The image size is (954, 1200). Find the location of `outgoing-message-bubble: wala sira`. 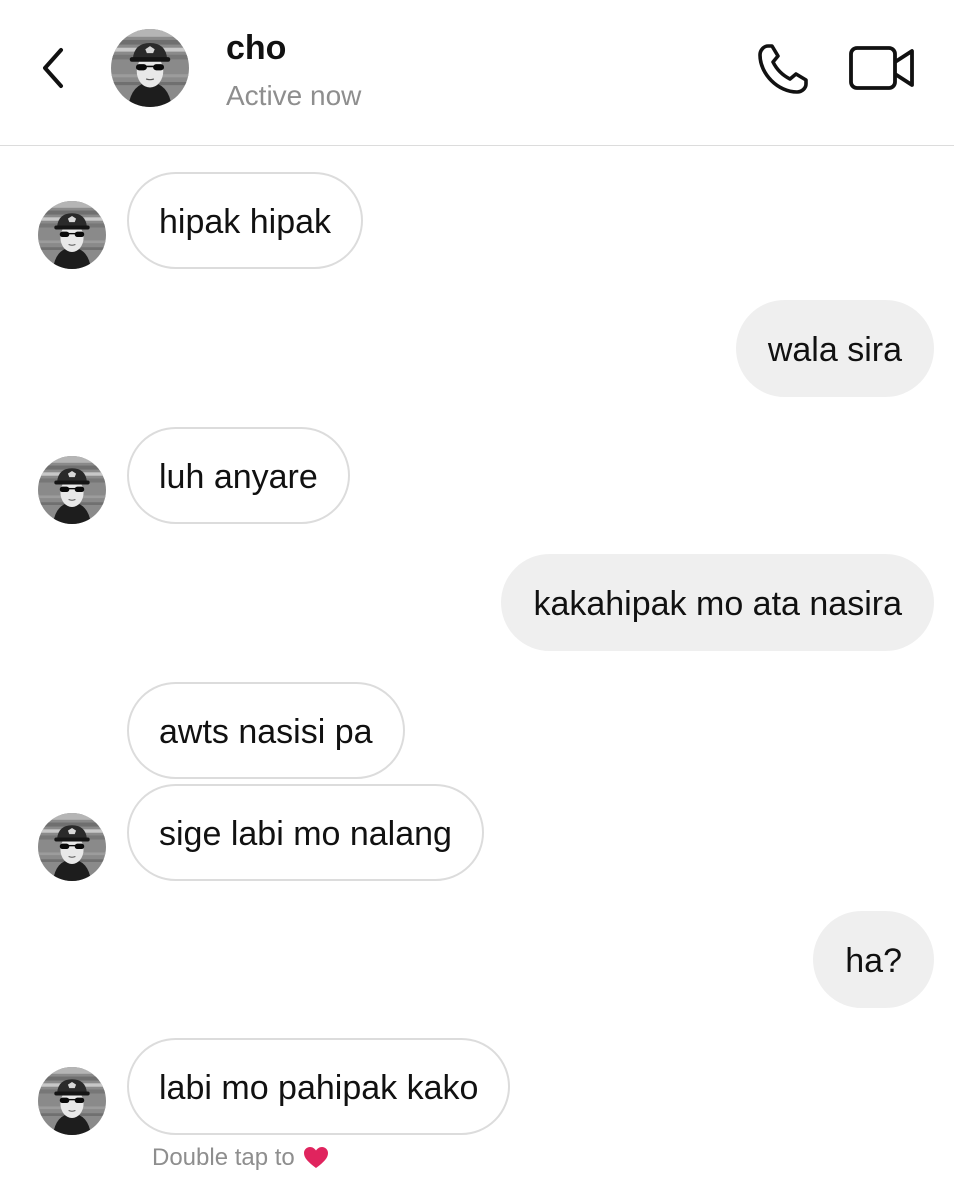

outgoing-message-bubble: wala sira is located at coordinates (834, 348).